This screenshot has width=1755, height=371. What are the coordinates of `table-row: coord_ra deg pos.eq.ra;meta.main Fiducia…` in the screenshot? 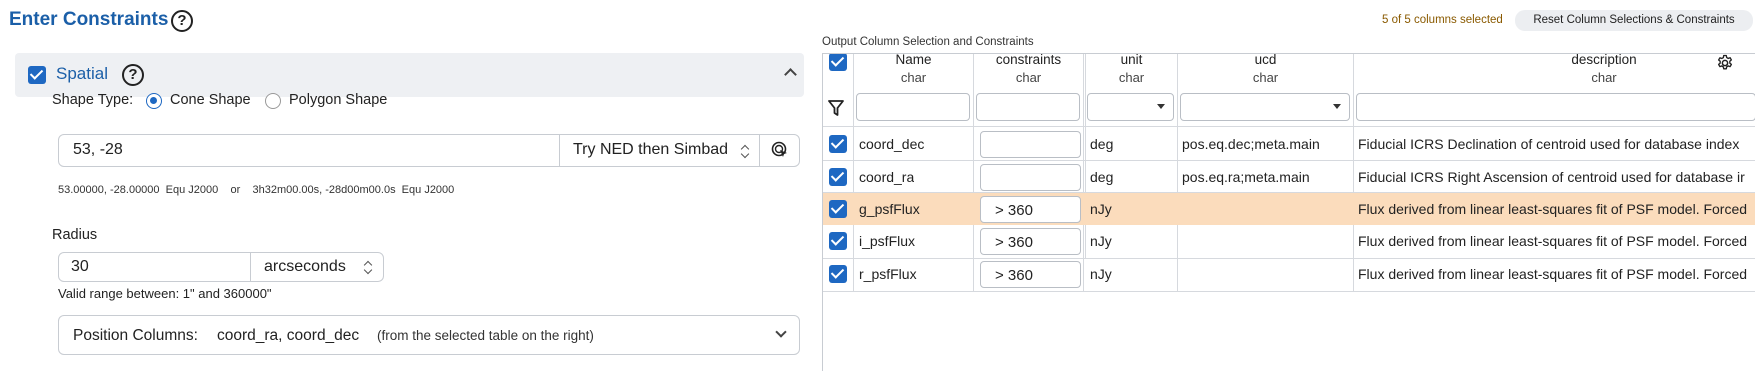 It's located at (1289, 177).